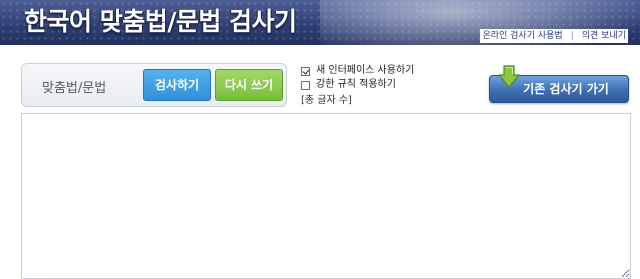  I want to click on reset-button: 다시 쓰기, so click(249, 85).